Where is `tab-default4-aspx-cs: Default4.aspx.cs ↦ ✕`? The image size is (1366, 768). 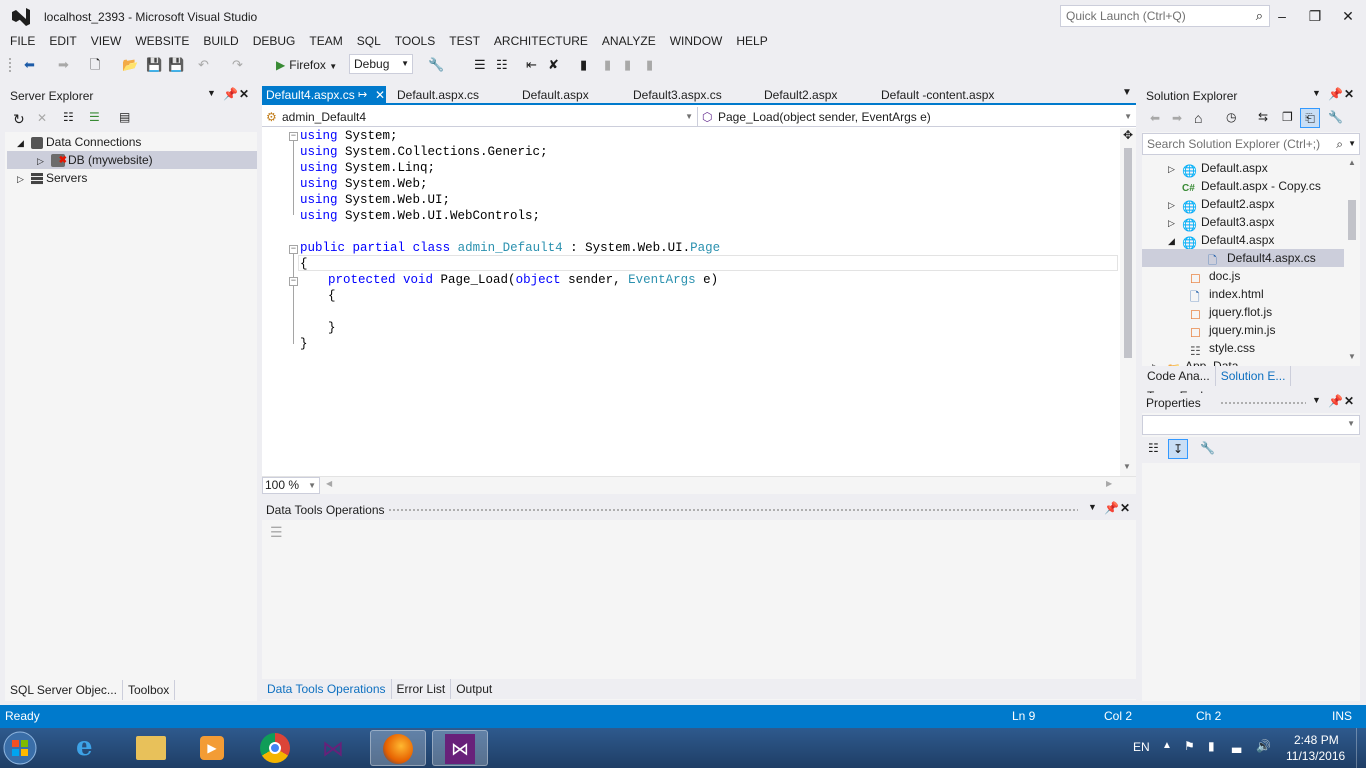 tab-default4-aspx-cs: Default4.aspx.cs ↦ ✕ is located at coordinates (324, 95).